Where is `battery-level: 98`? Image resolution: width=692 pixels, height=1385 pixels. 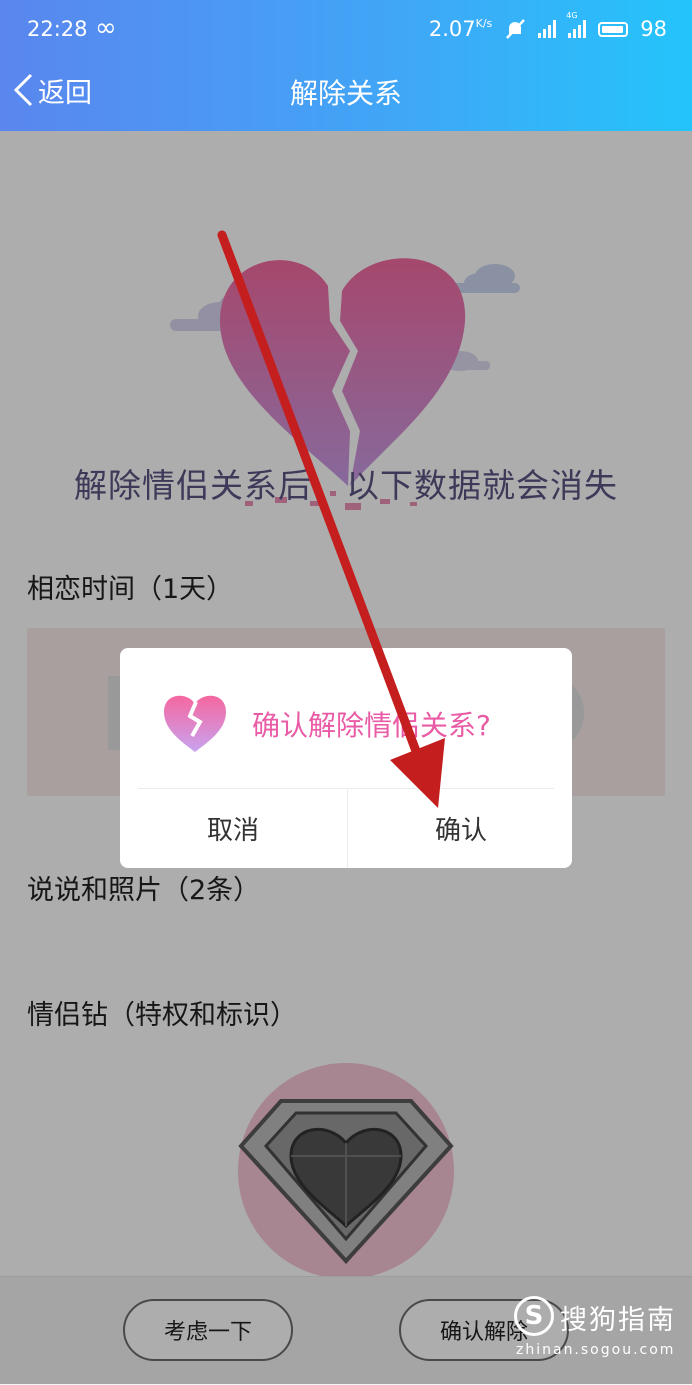 battery-level: 98 is located at coordinates (653, 29).